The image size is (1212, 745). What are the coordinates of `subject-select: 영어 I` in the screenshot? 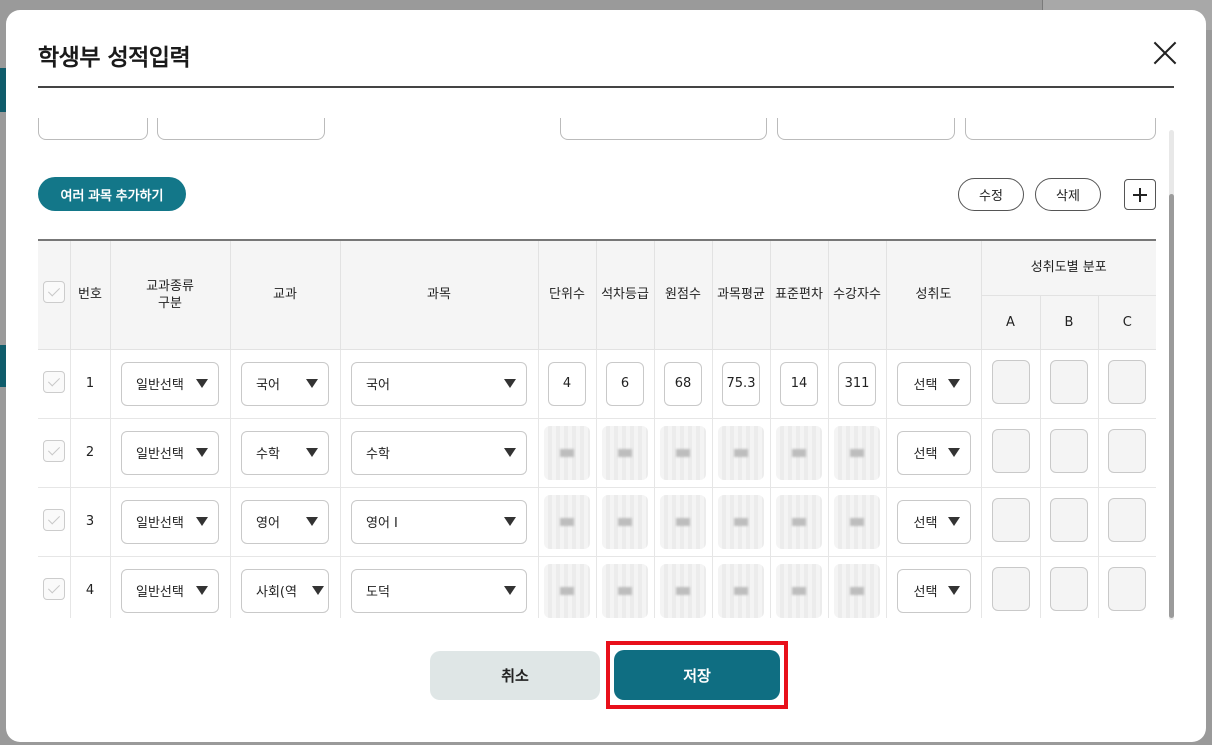 It's located at (439, 521).